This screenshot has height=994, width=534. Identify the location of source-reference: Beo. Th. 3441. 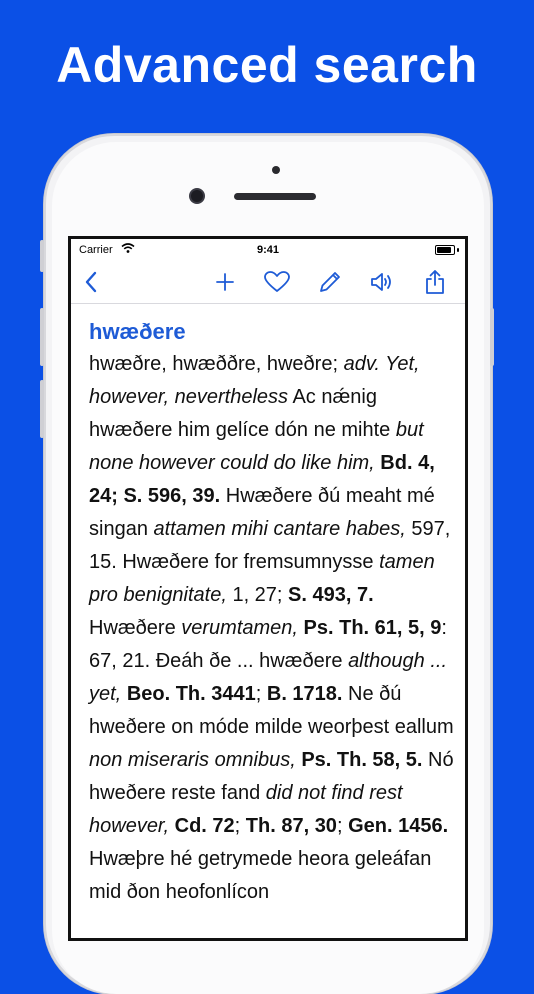
(191, 694).